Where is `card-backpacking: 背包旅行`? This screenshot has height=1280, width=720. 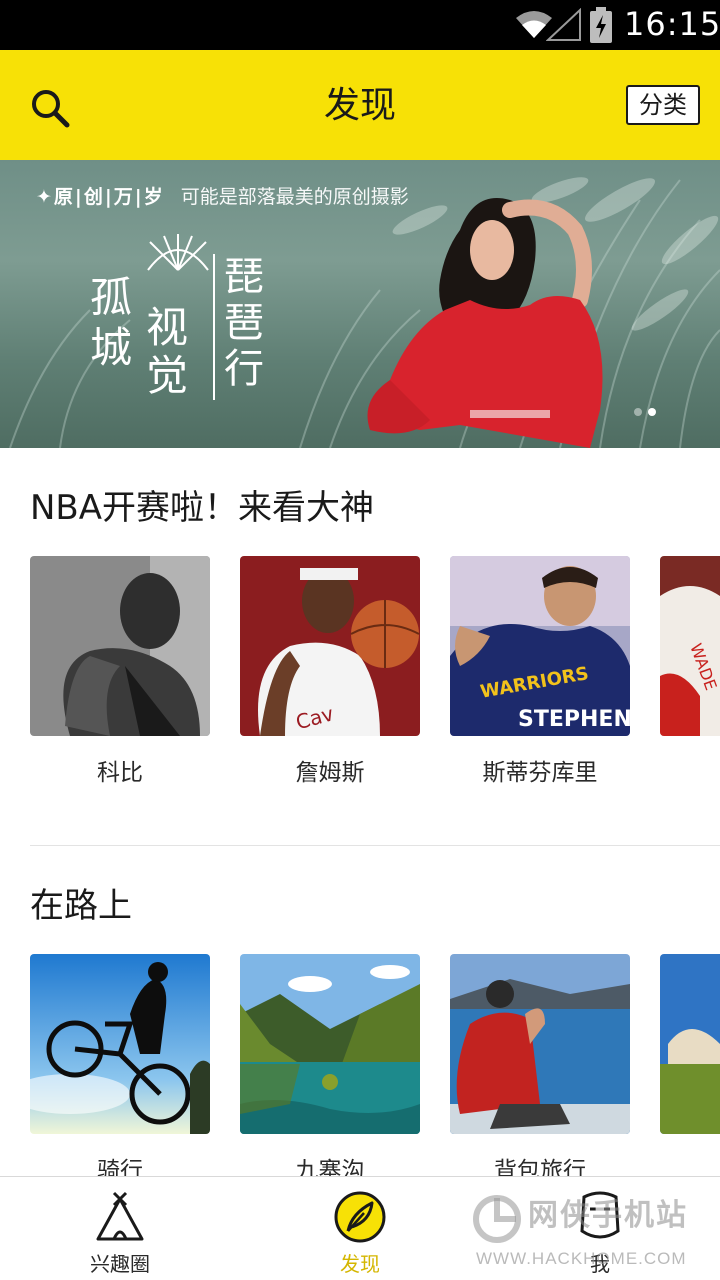 card-backpacking: 背包旅行 is located at coordinates (540, 1065).